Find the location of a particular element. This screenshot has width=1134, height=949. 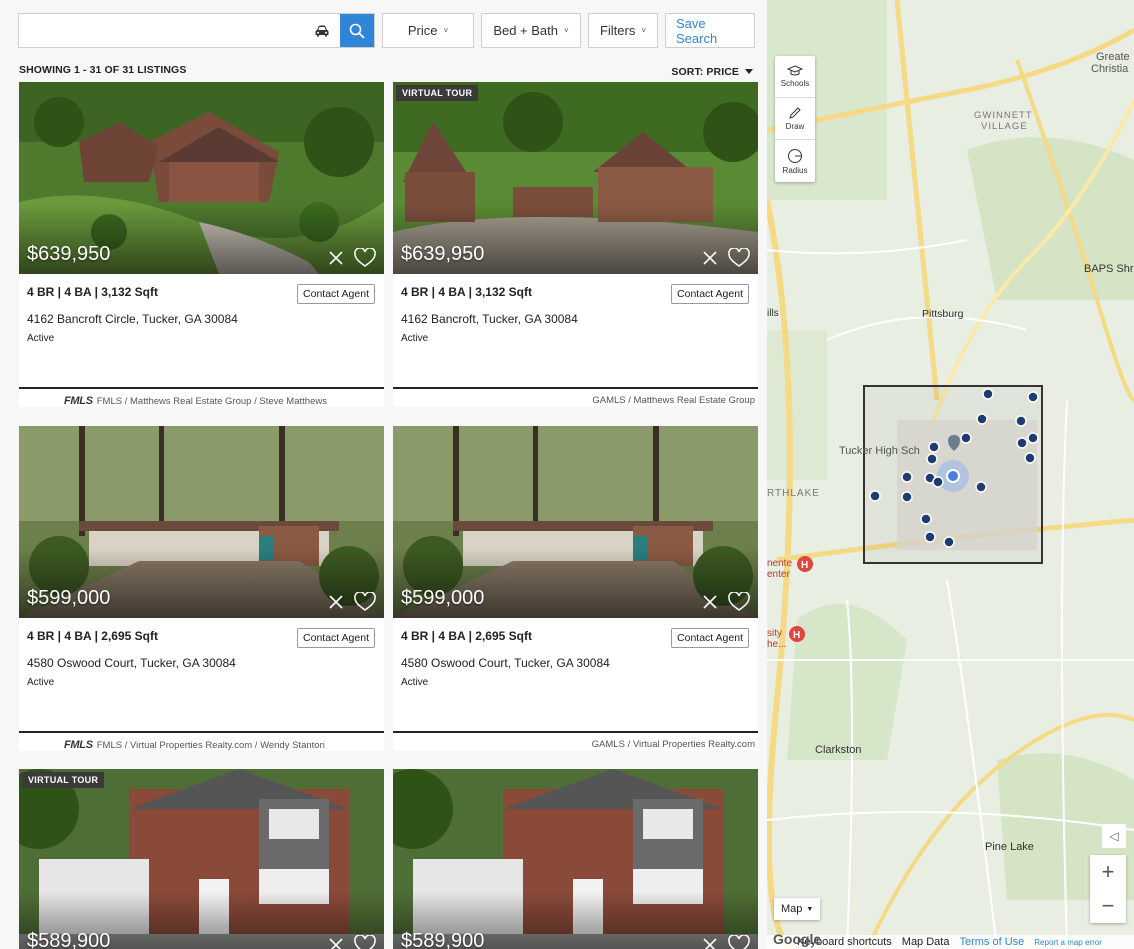

svg-text: H is located at coordinates (804, 565).